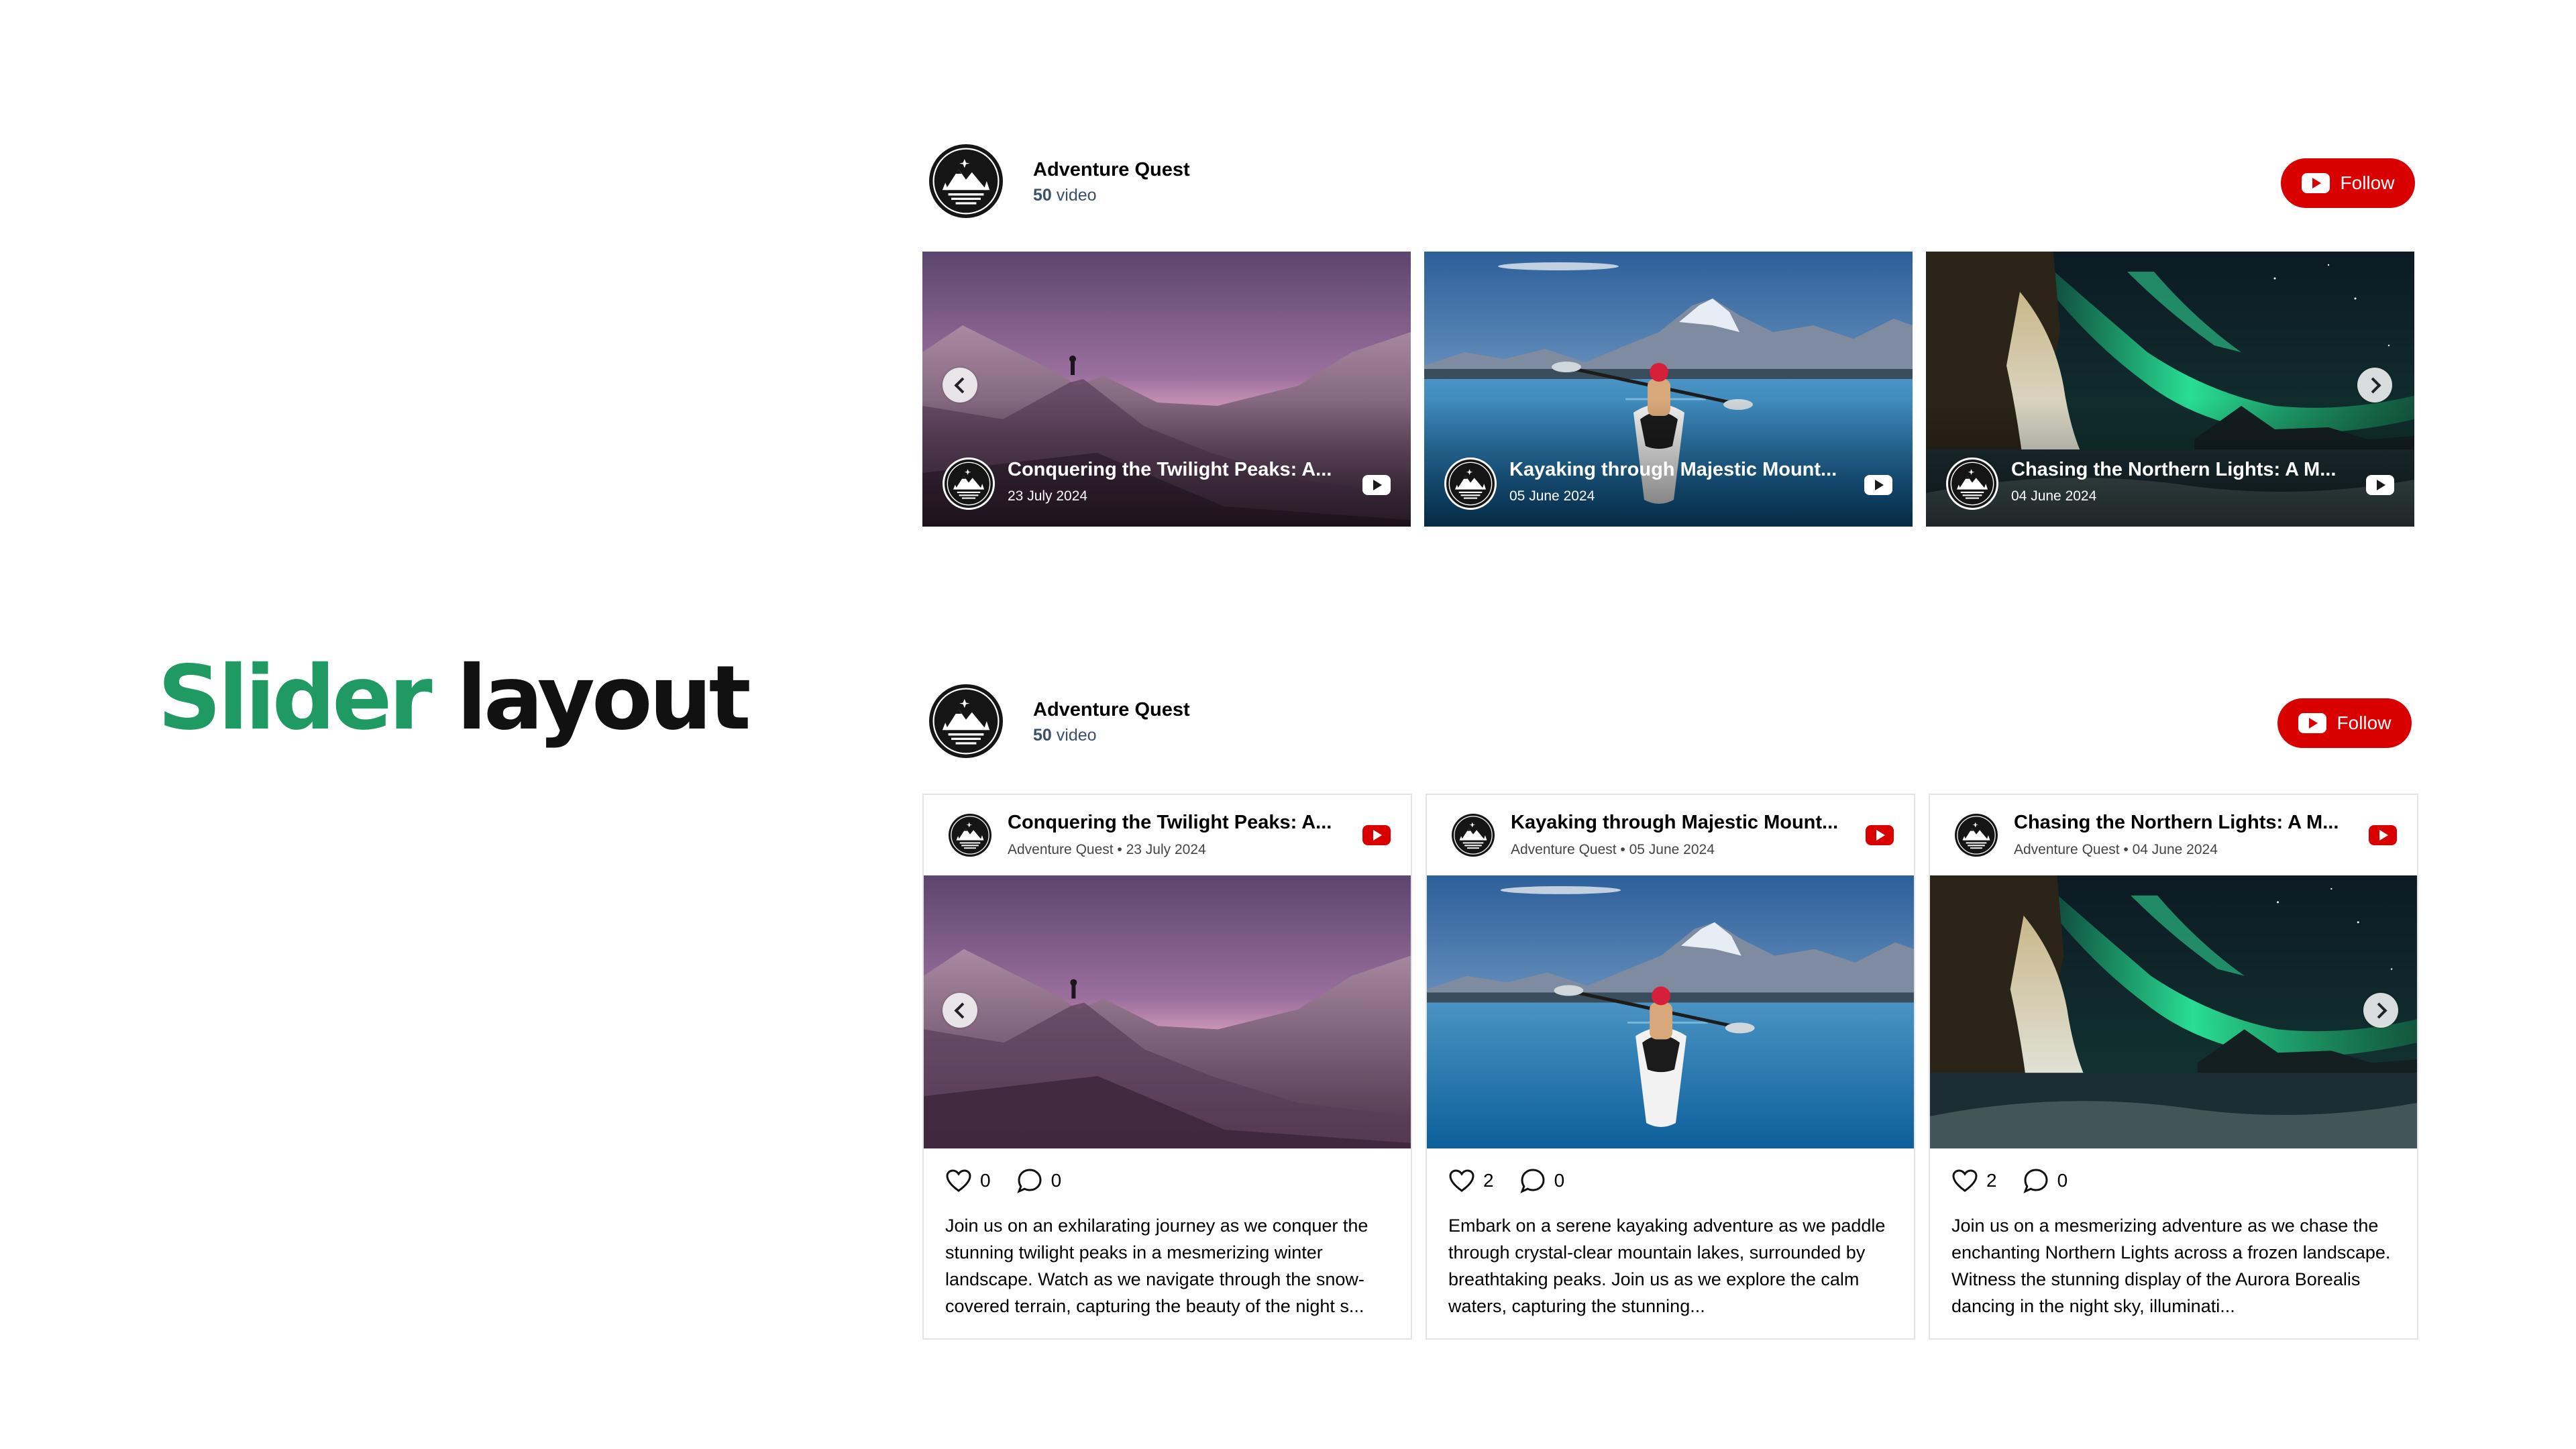  What do you see at coordinates (295, 698) in the screenshot?
I see `headline-word-slider: Slider` at bounding box center [295, 698].